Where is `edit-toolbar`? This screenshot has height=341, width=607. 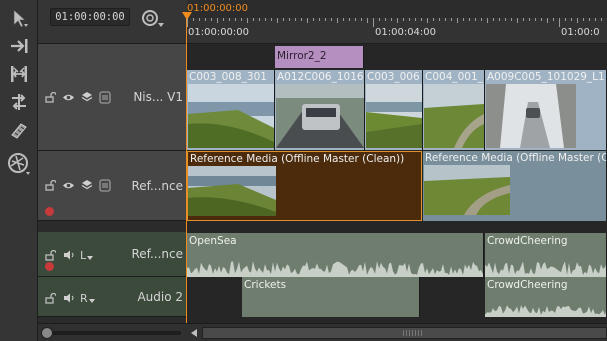
edit-toolbar is located at coordinates (19, 170).